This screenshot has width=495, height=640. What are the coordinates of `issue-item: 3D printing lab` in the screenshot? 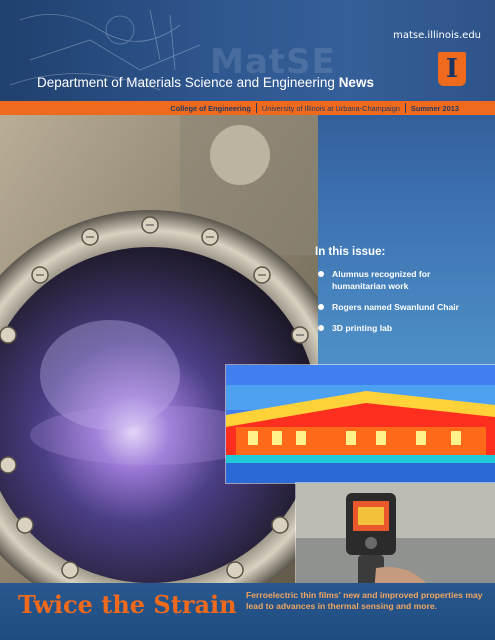 It's located at (400, 328).